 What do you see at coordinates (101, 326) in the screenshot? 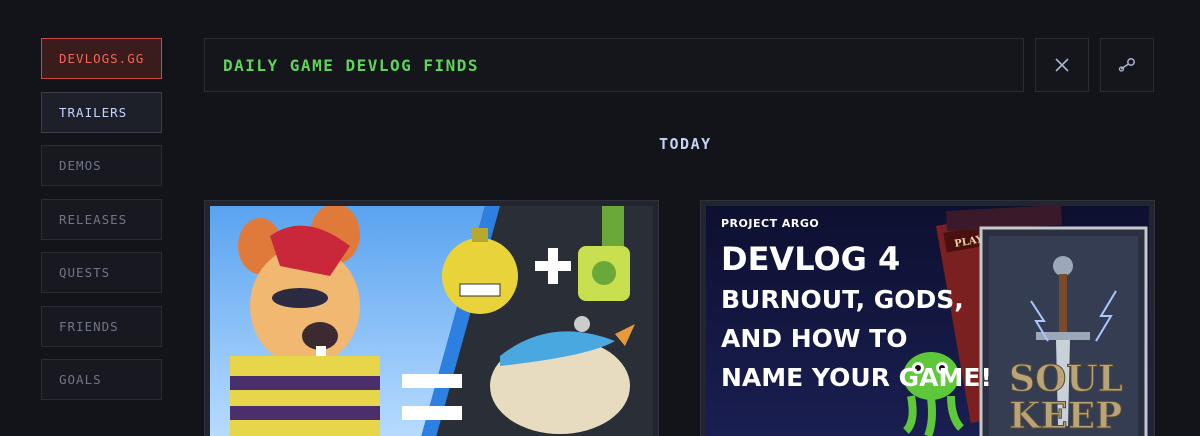
I see `nav-item-friends: FRIENDS` at bounding box center [101, 326].